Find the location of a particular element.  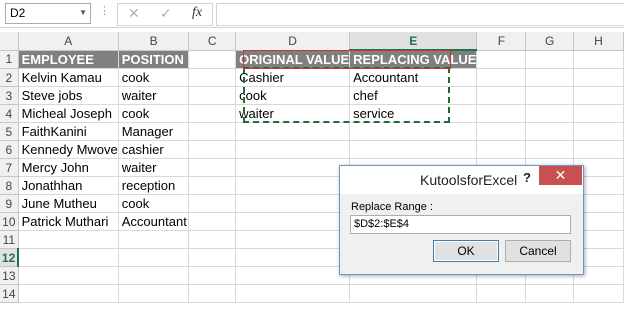

cell-d3: cook is located at coordinates (293, 95).